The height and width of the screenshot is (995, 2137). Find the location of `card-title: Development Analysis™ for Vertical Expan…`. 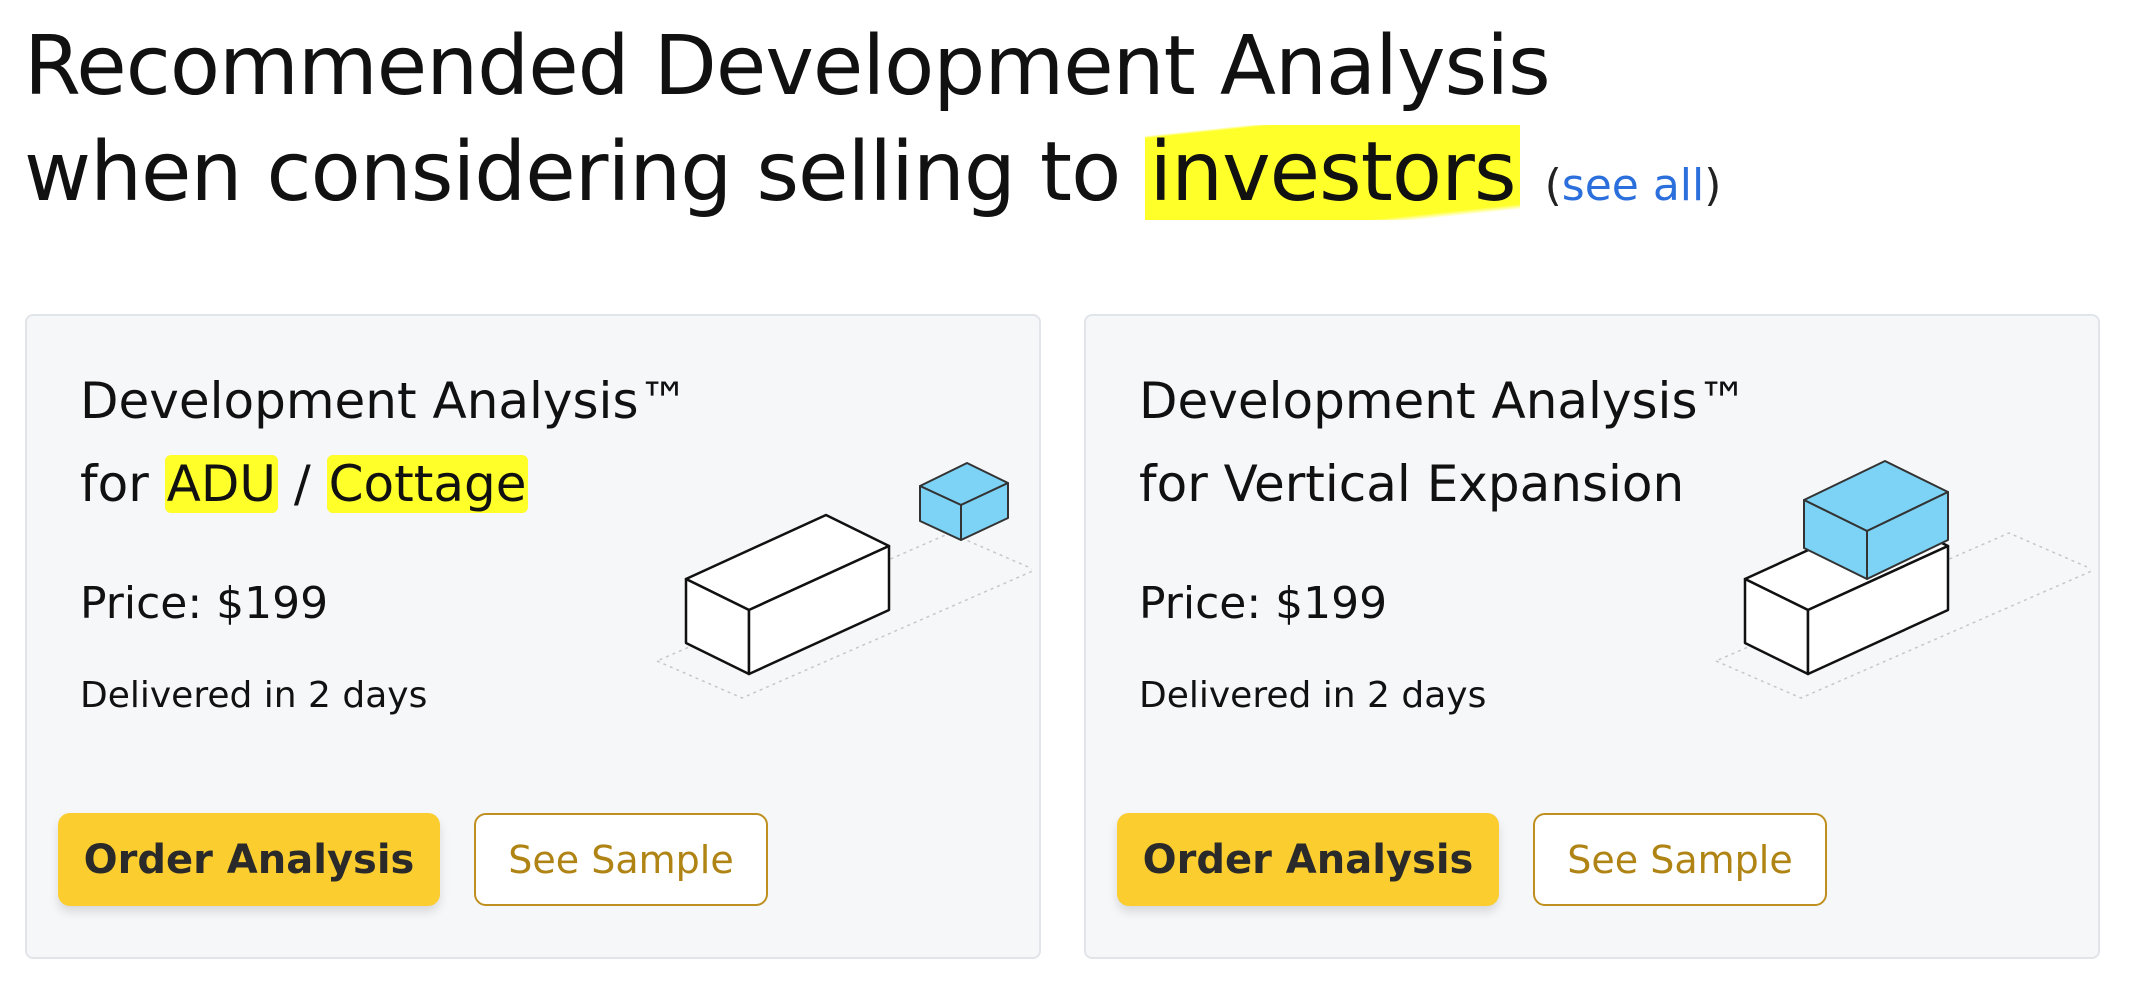

card-title: Development Analysis™ for Vertical Expan… is located at coordinates (1443, 443).